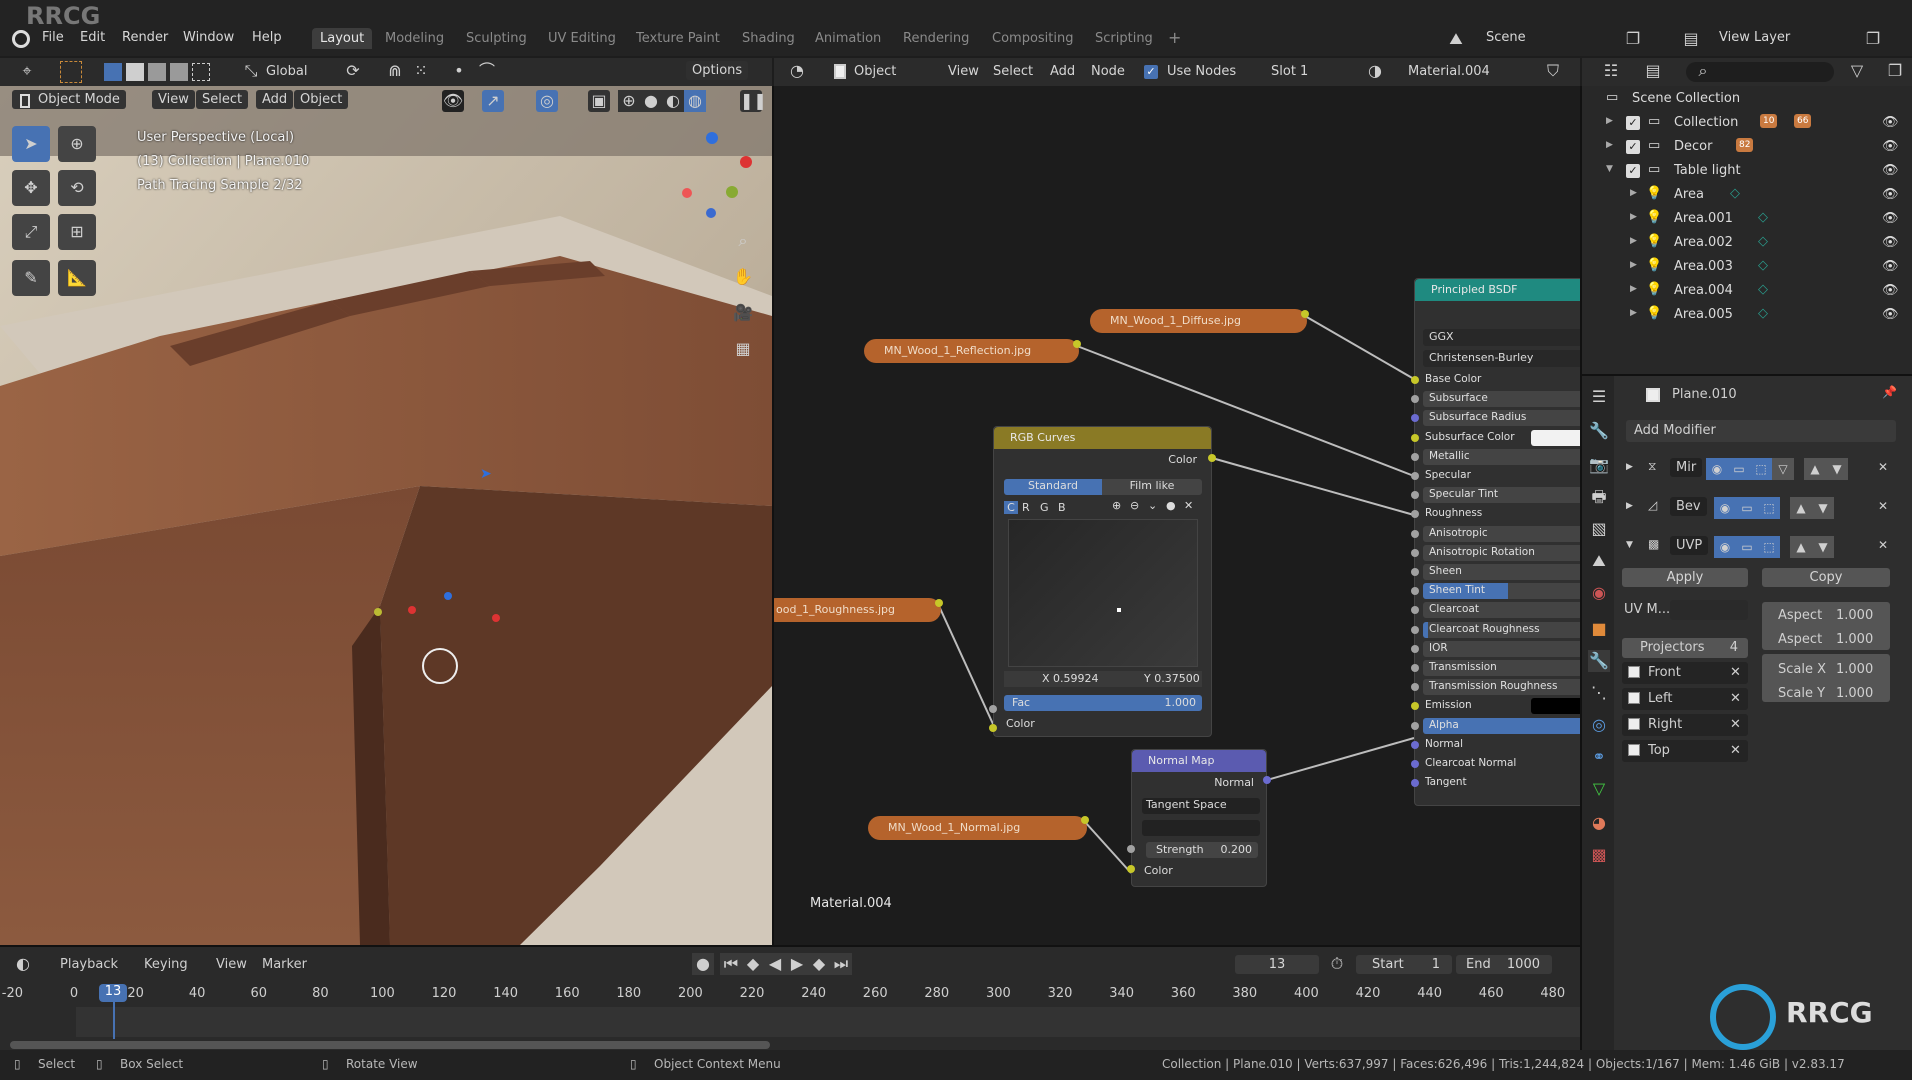 The height and width of the screenshot is (1080, 1912). What do you see at coordinates (1685, 577) in the screenshot?
I see `apply-button: Apply` at bounding box center [1685, 577].